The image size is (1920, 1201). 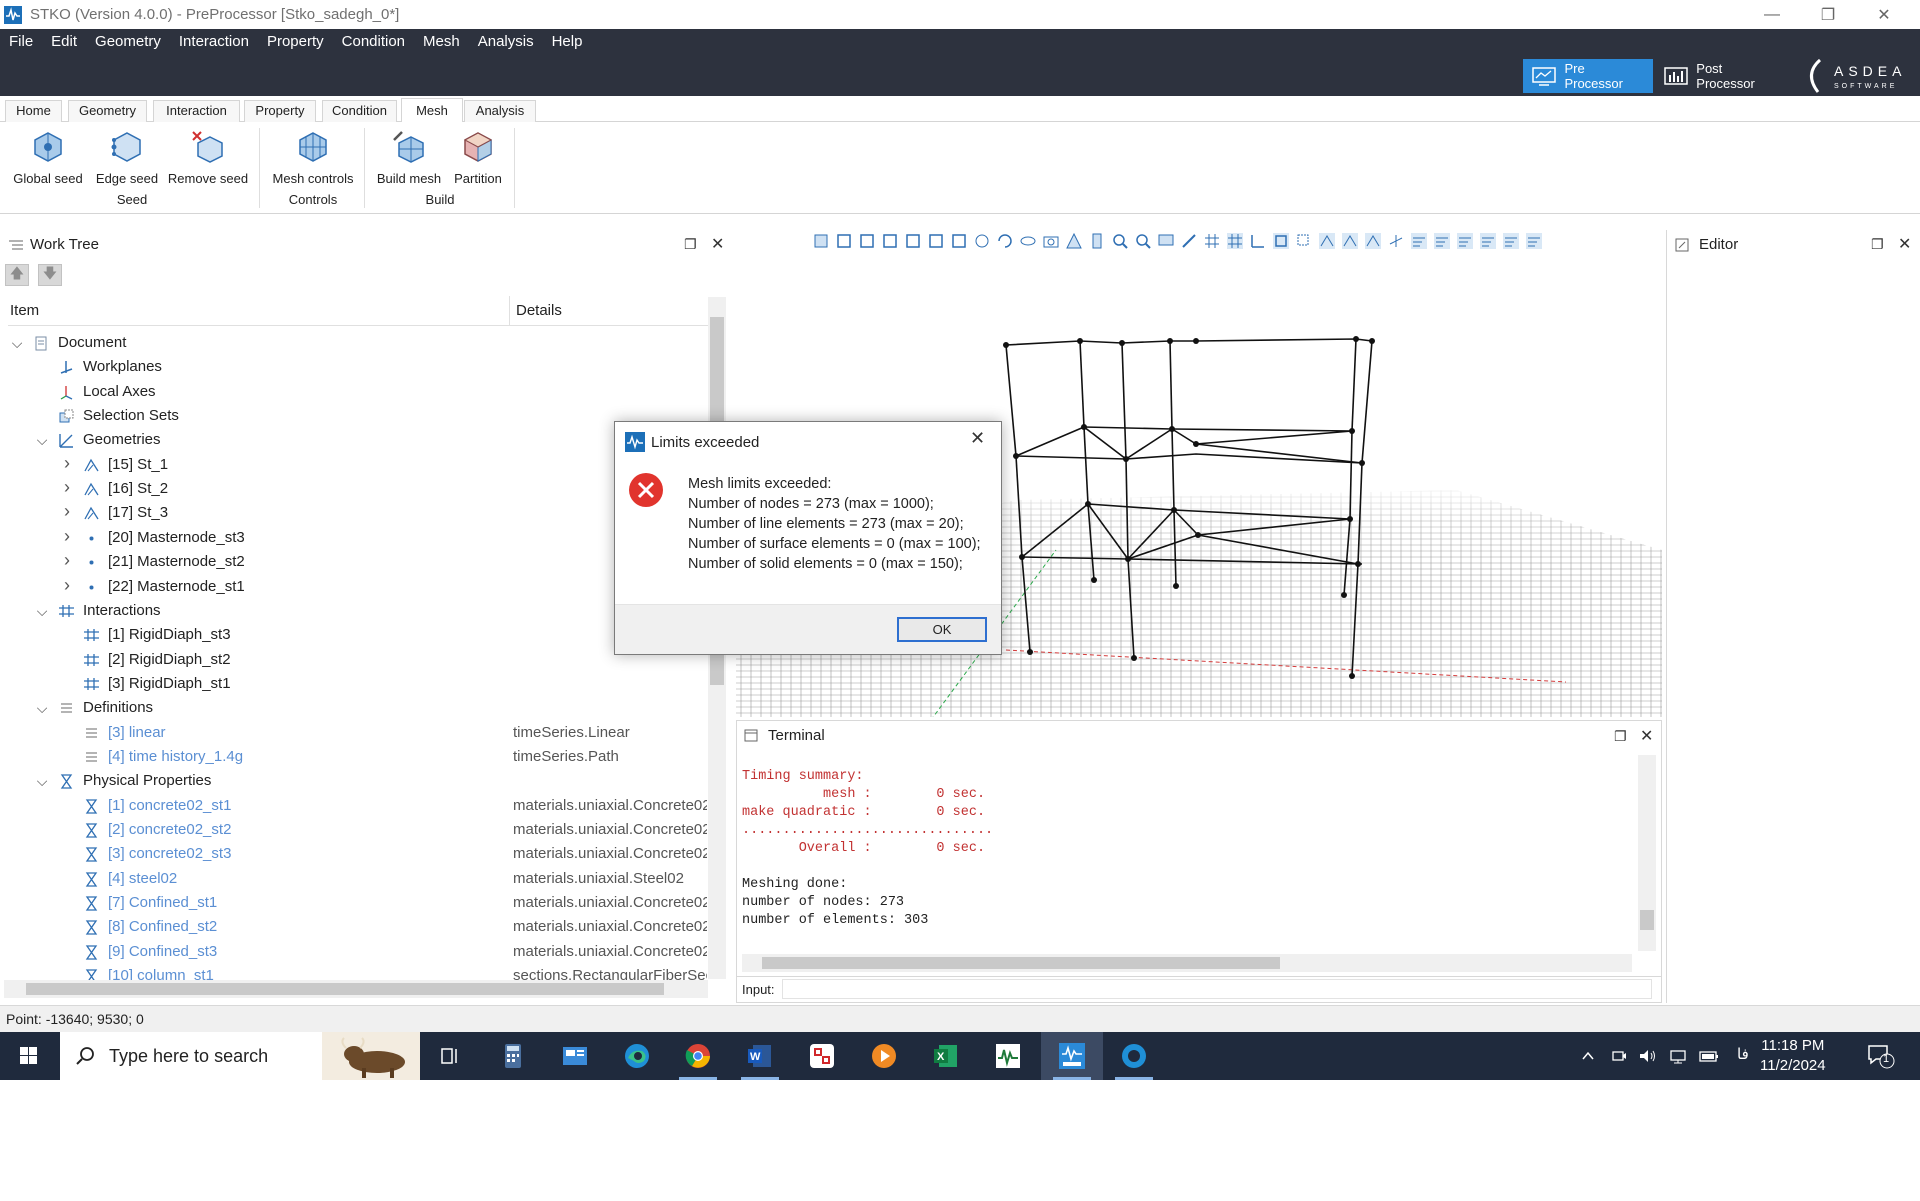 What do you see at coordinates (352, 417) in the screenshot?
I see `tree-row: Selection Sets` at bounding box center [352, 417].